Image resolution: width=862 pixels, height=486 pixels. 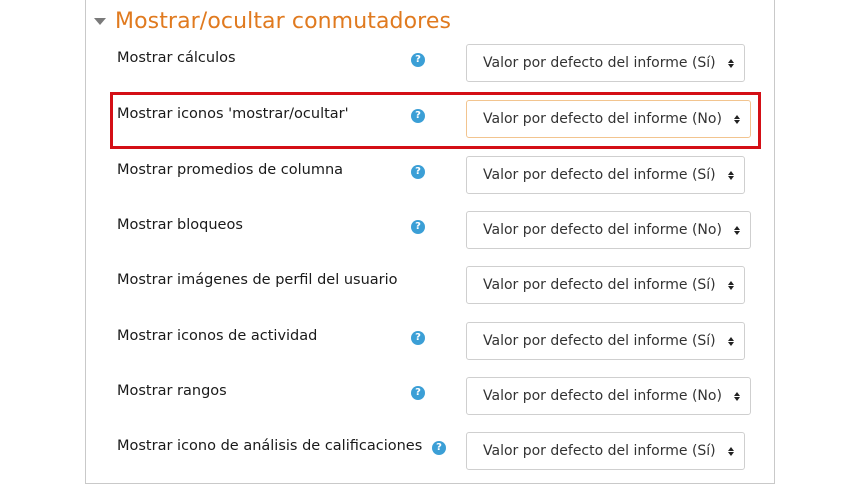 I want to click on setting-label: Mostrar imágenes de perfil del usuario, so click(x=257, y=280).